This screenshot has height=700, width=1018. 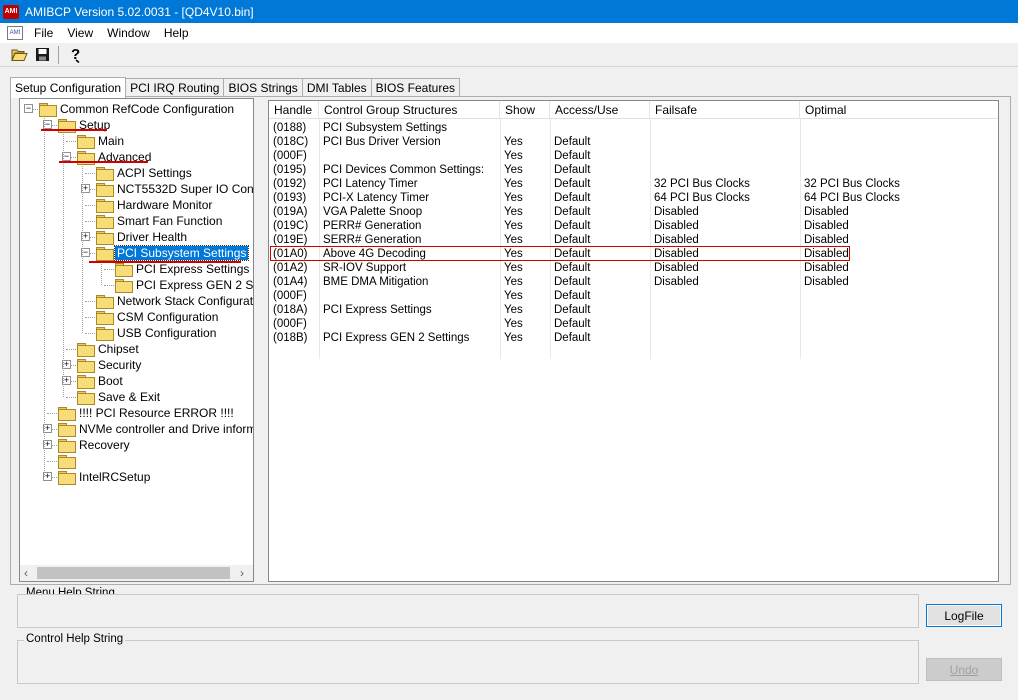 What do you see at coordinates (104, 445) in the screenshot?
I see `tree-node-label: Recovery` at bounding box center [104, 445].